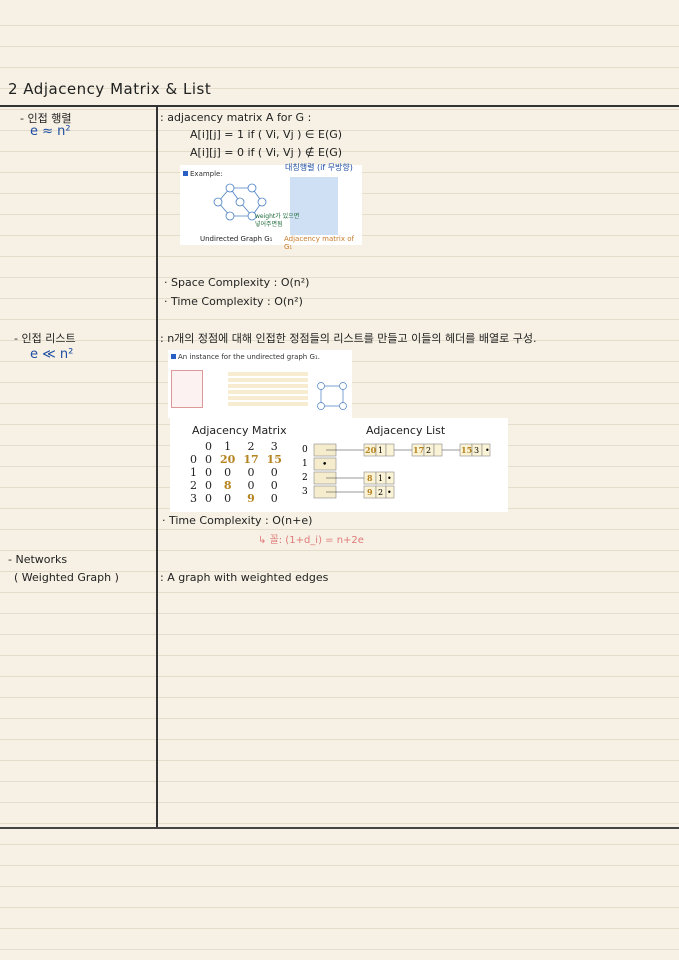 The height and width of the screenshot is (960, 679). I want to click on caption-right: Adjacency matrix of G₁, so click(319, 243).